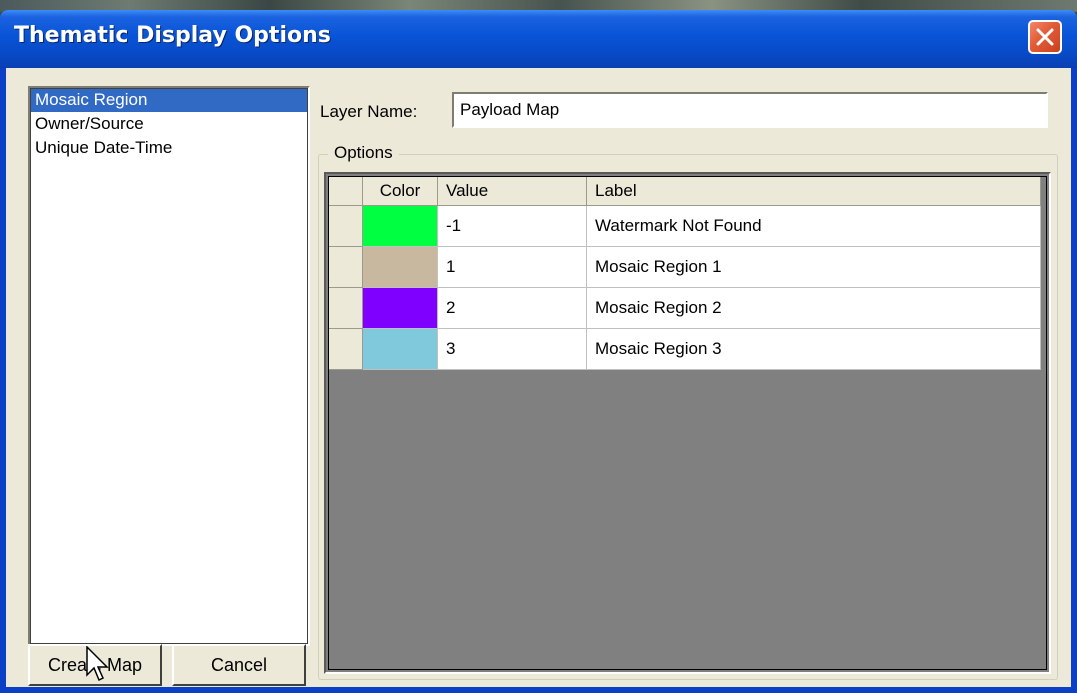 This screenshot has width=1077, height=693. I want to click on value-cell: 1, so click(512, 267).